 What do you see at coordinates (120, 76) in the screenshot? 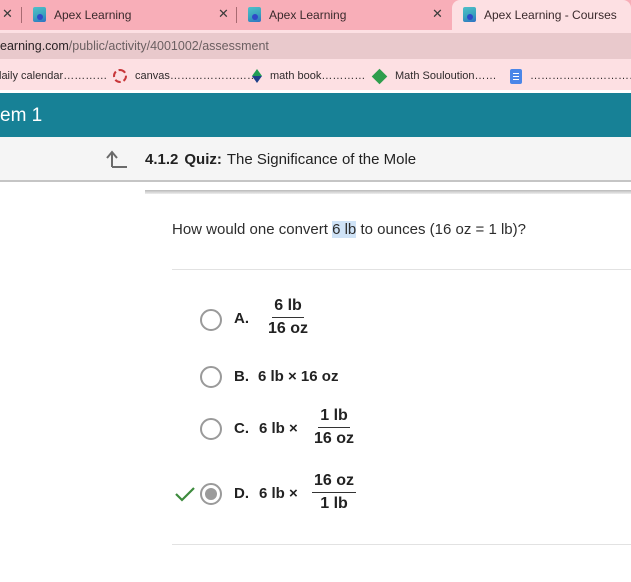
I see `canvas-ring-icon` at bounding box center [120, 76].